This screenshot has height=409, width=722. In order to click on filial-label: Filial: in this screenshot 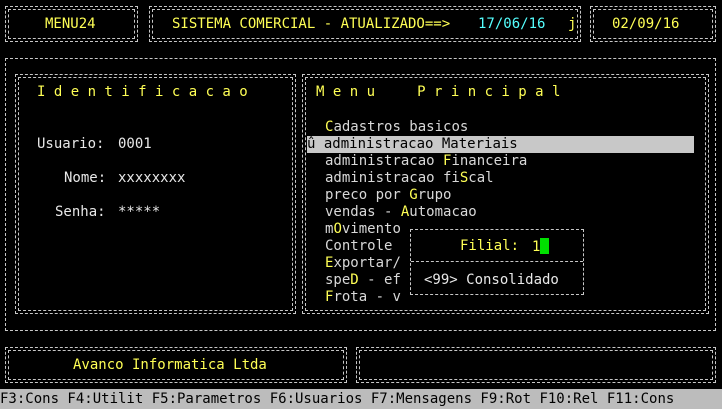, I will do `click(490, 246)`.